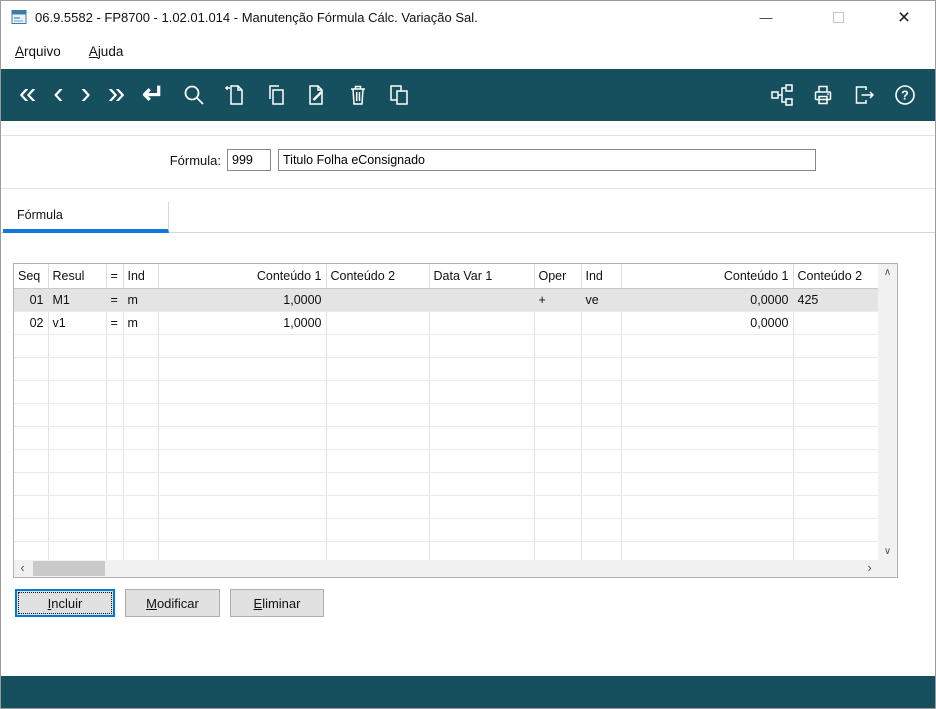  Describe the element at coordinates (482, 276) in the screenshot. I see `grid-column-header: Data Var 1` at that location.